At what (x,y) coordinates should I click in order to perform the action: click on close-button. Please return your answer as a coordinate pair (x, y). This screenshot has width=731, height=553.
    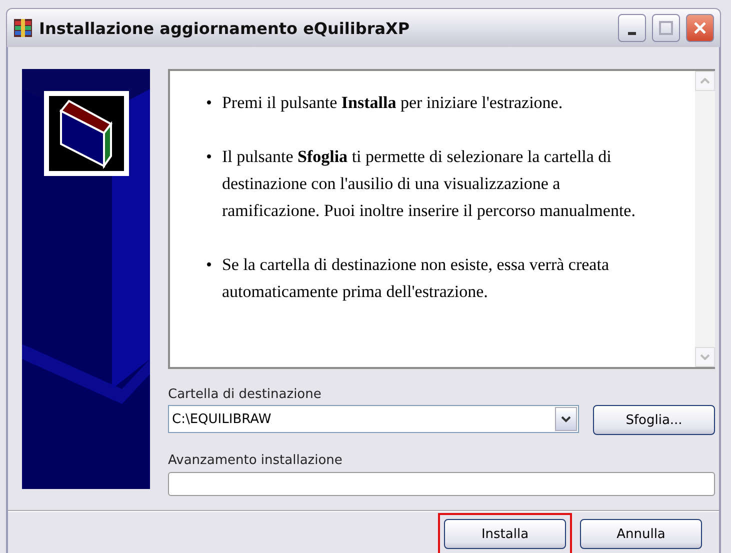
    Looking at the image, I should click on (700, 28).